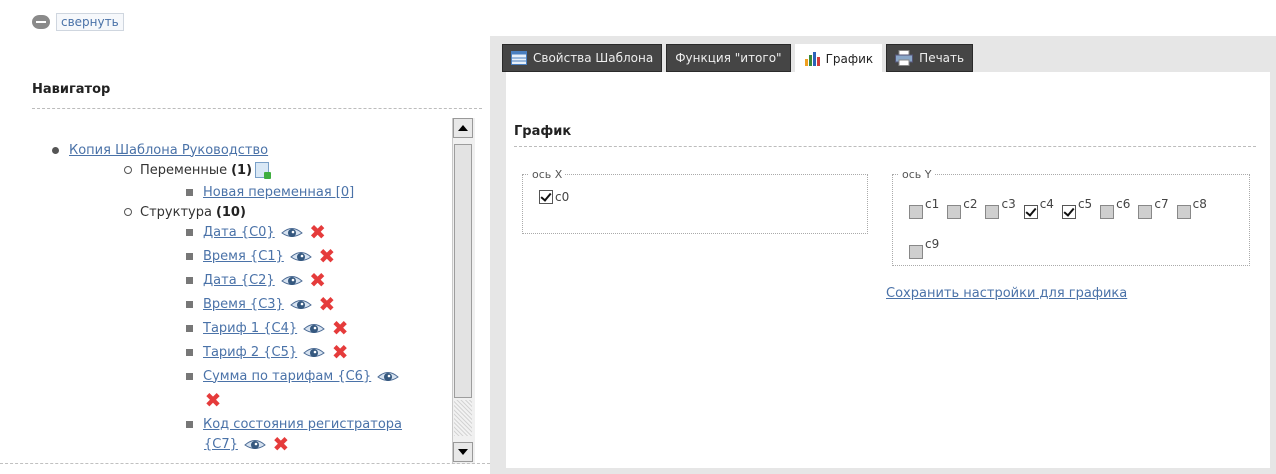 The height and width of the screenshot is (474, 1276). Describe the element at coordinates (1199, 204) in the screenshot. I see `checkbox-label: c8` at that location.